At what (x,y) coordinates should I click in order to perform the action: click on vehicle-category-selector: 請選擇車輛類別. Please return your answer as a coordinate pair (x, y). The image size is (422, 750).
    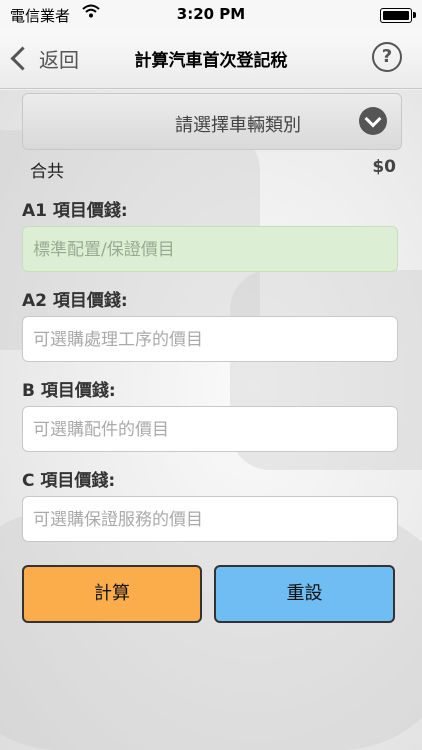
    Looking at the image, I should click on (212, 121).